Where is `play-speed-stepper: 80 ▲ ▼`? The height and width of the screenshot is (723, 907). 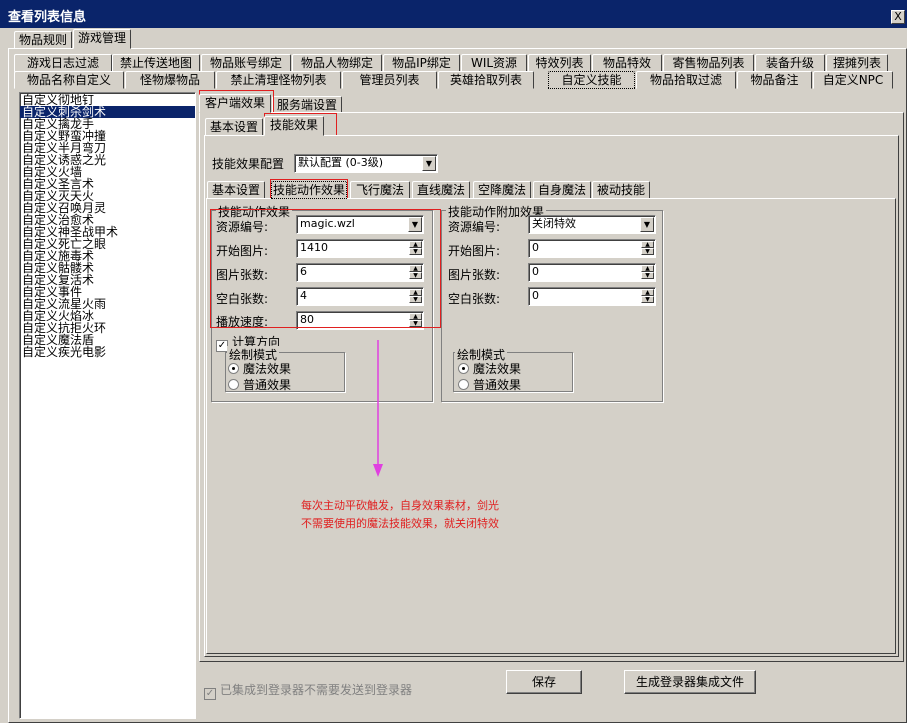
play-speed-stepper: 80 ▲ ▼ is located at coordinates (360, 320).